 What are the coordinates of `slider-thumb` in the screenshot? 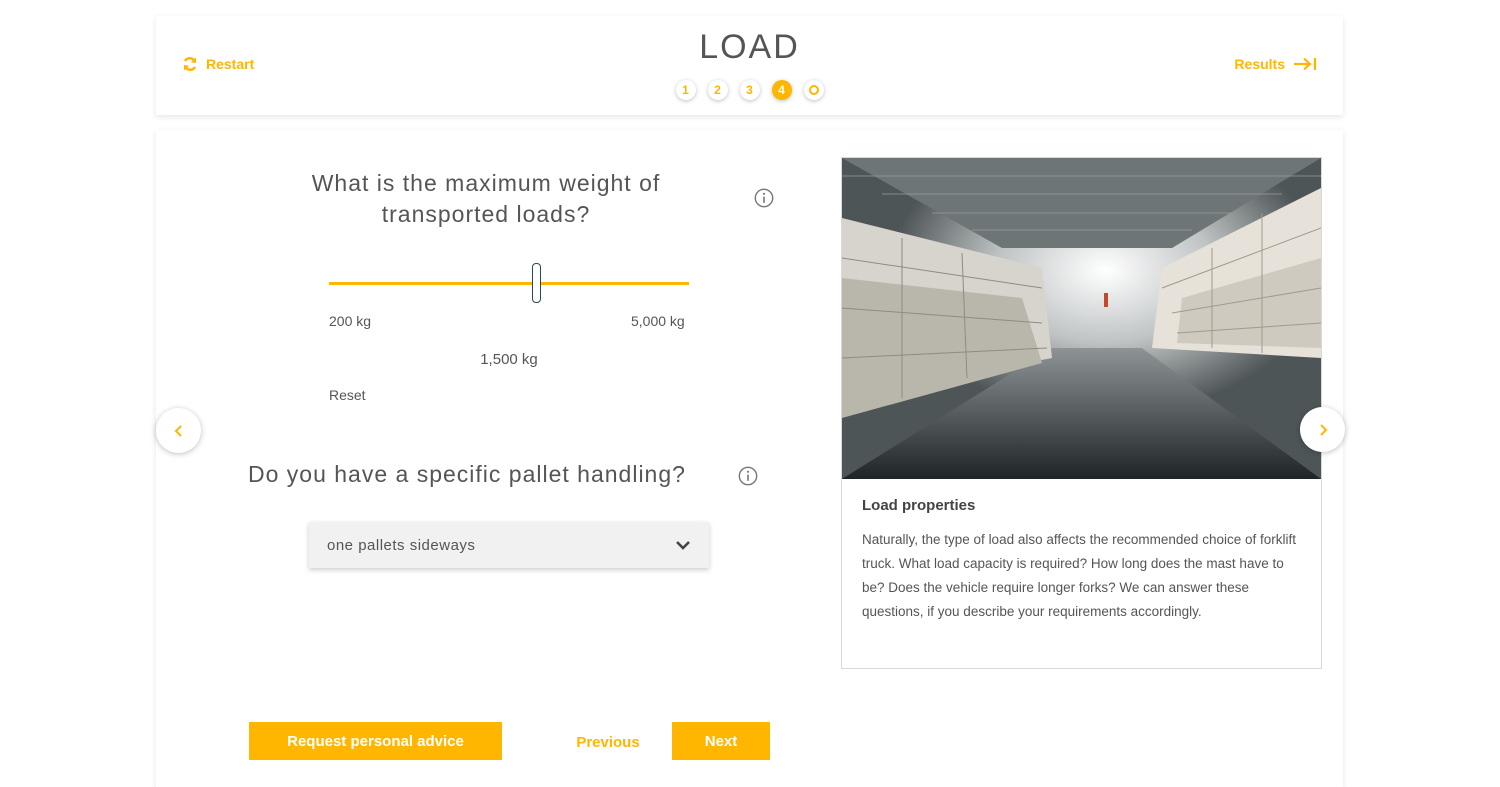 It's located at (536, 283).